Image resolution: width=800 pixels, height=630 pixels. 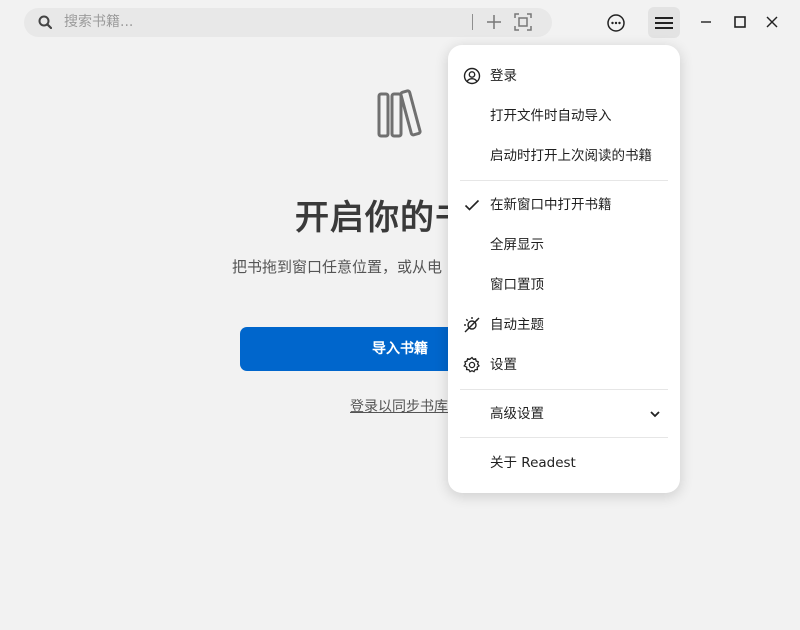 I want to click on login-sync-link: 登录以同步书库, so click(x=399, y=406).